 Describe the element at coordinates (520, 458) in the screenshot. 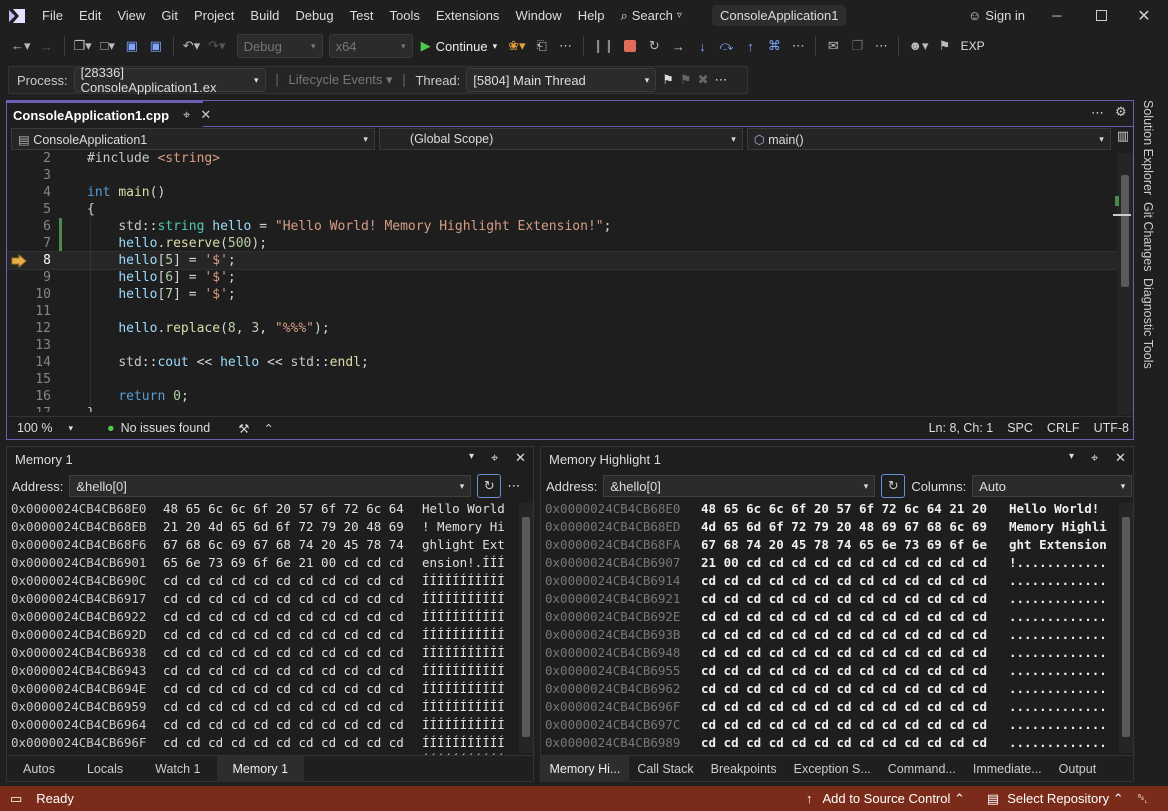

I see `close-icon: ✕` at that location.